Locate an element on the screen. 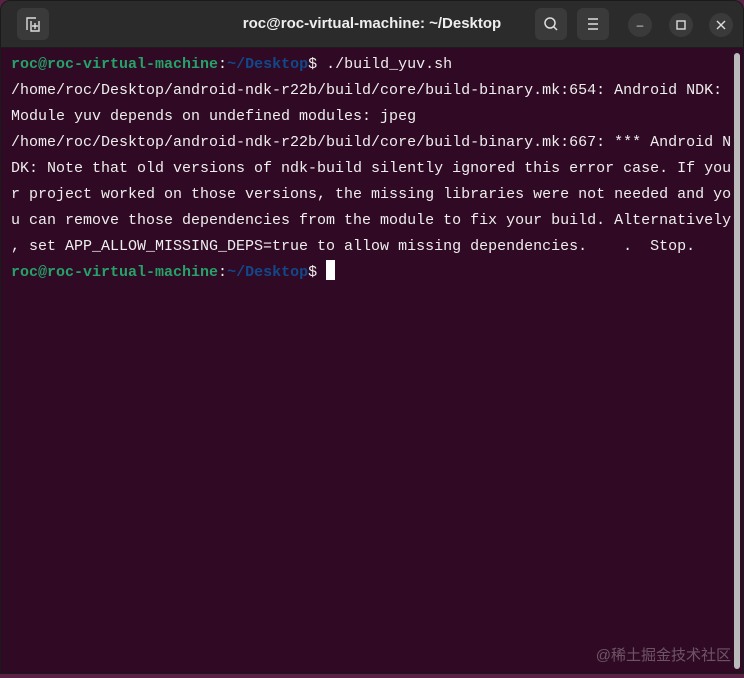  prompt-line: roc@roc-virtual-machine:~/Desktop$ is located at coordinates (371, 273).